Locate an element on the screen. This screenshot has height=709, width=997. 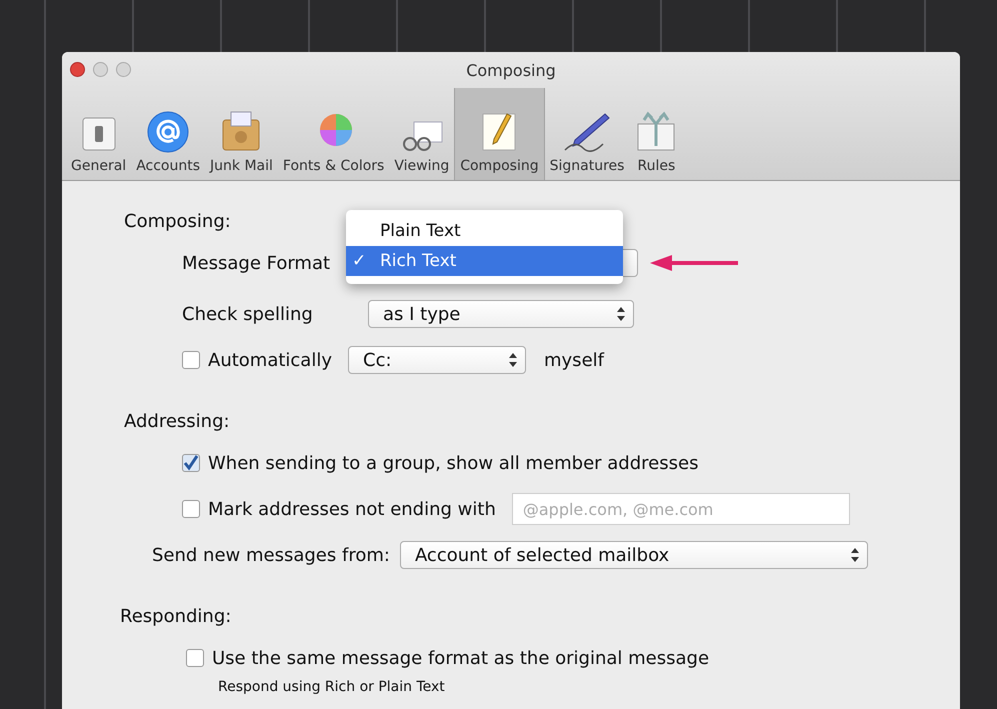
popup-button: Account of selected mailbox is located at coordinates (634, 555).